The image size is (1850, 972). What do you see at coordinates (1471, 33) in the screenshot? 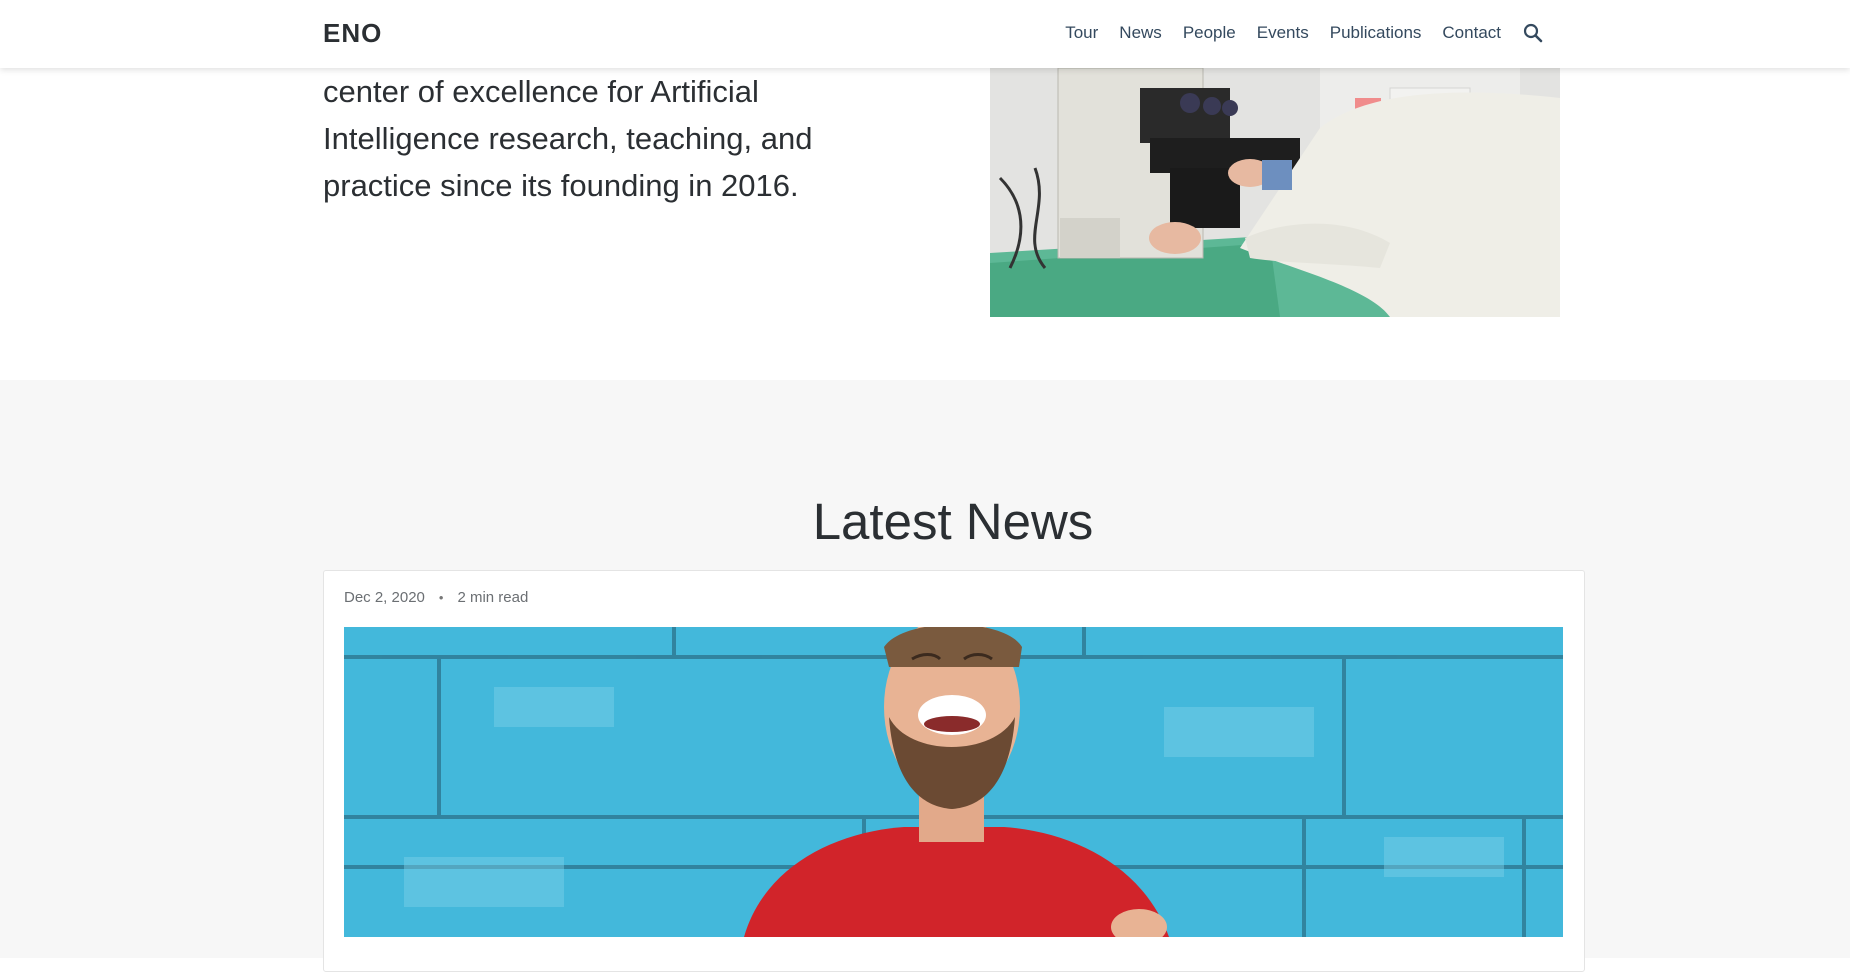
I see `nav-link-contact: Contact` at bounding box center [1471, 33].